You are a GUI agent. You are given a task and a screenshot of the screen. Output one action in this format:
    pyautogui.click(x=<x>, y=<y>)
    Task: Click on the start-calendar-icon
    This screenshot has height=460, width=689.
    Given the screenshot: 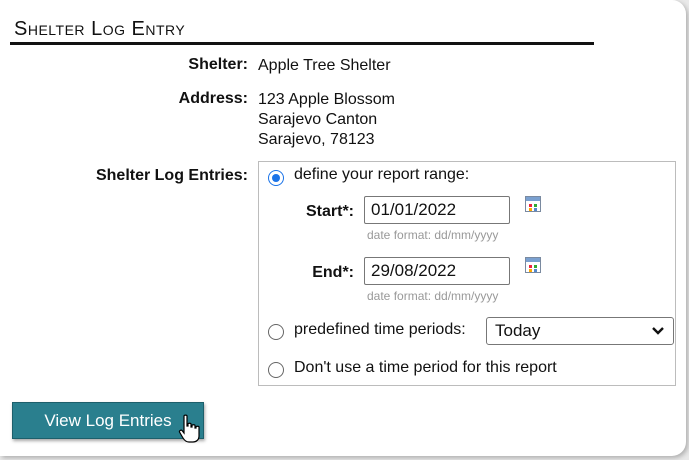 What is the action you would take?
    pyautogui.click(x=533, y=204)
    